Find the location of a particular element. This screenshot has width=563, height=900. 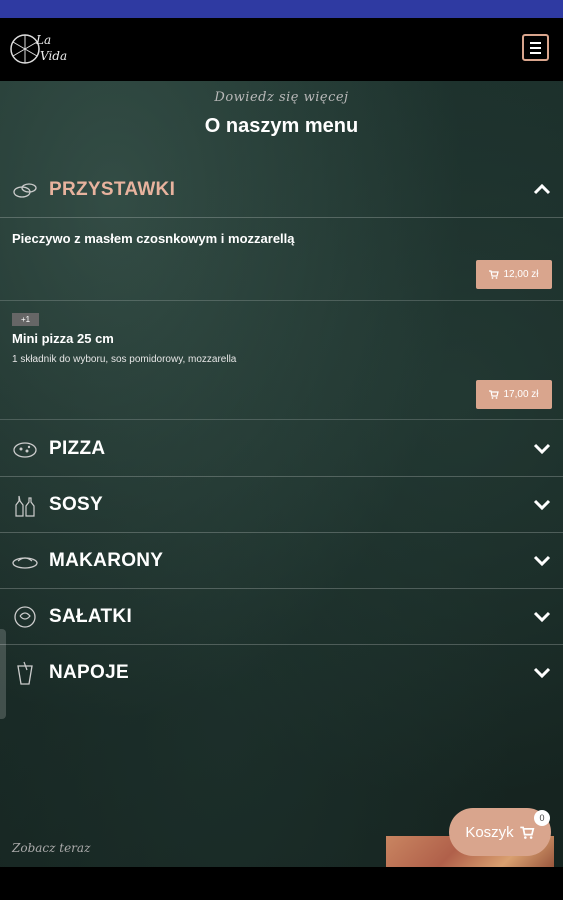

category-label: PIZZA is located at coordinates (77, 448).